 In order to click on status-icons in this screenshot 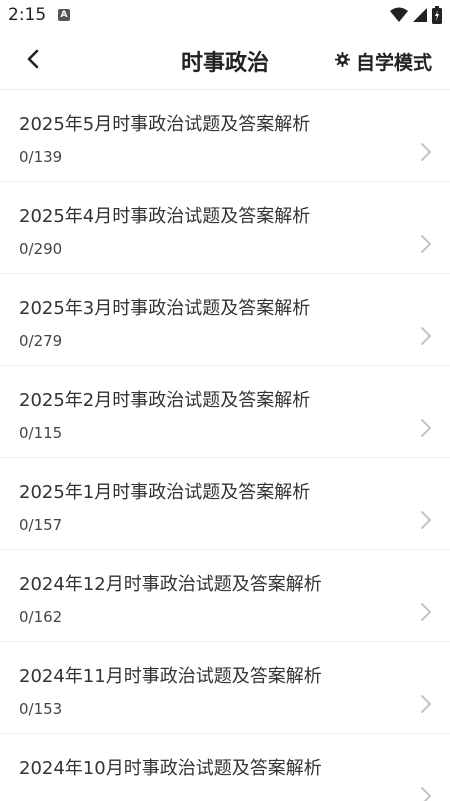, I will do `click(416, 17)`.